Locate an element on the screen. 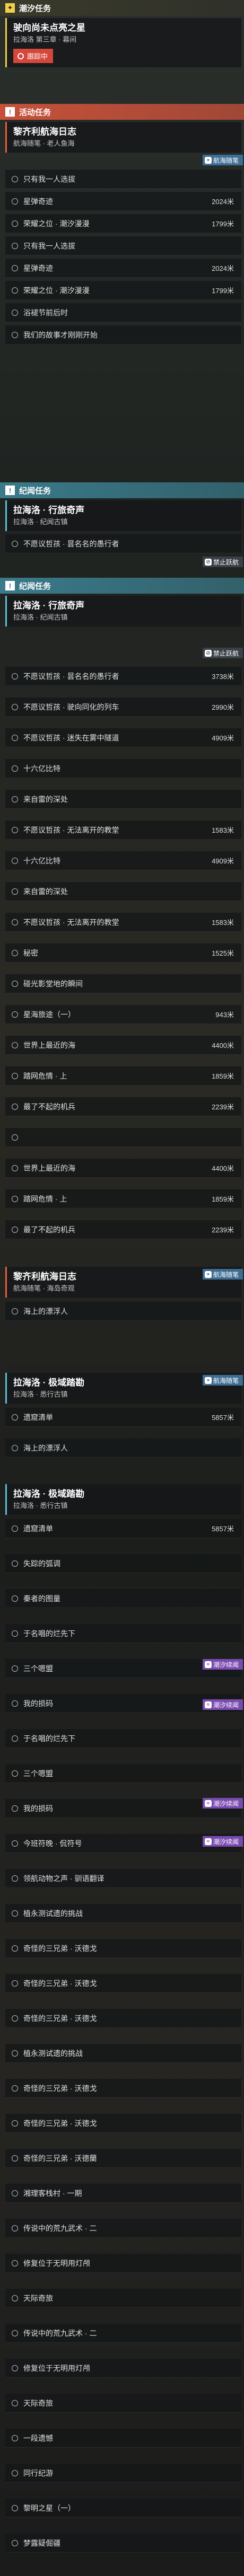 The width and height of the screenshot is (244, 2576). objective-text: 秘密 is located at coordinates (31, 952).